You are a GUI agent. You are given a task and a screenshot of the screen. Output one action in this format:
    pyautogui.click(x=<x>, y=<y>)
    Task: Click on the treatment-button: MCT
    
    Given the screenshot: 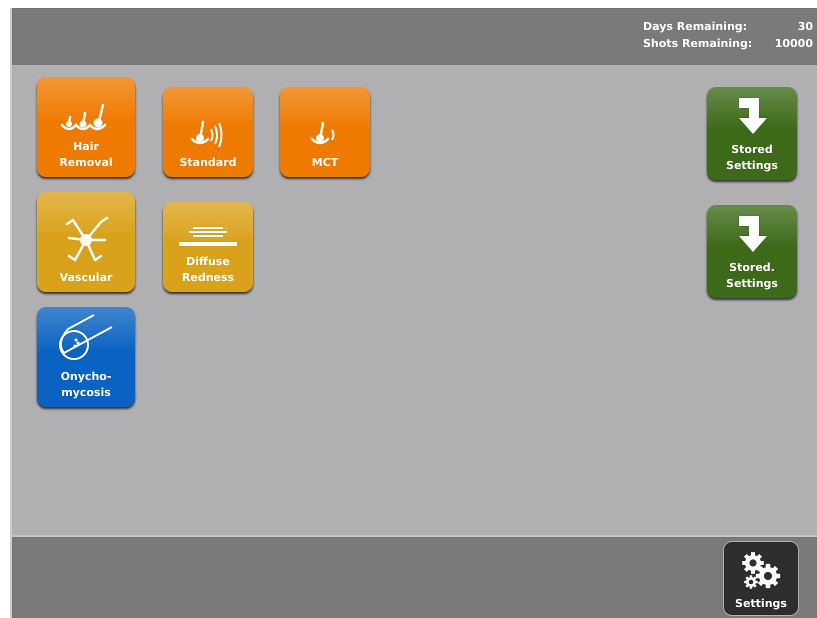 What is the action you would take?
    pyautogui.click(x=325, y=132)
    